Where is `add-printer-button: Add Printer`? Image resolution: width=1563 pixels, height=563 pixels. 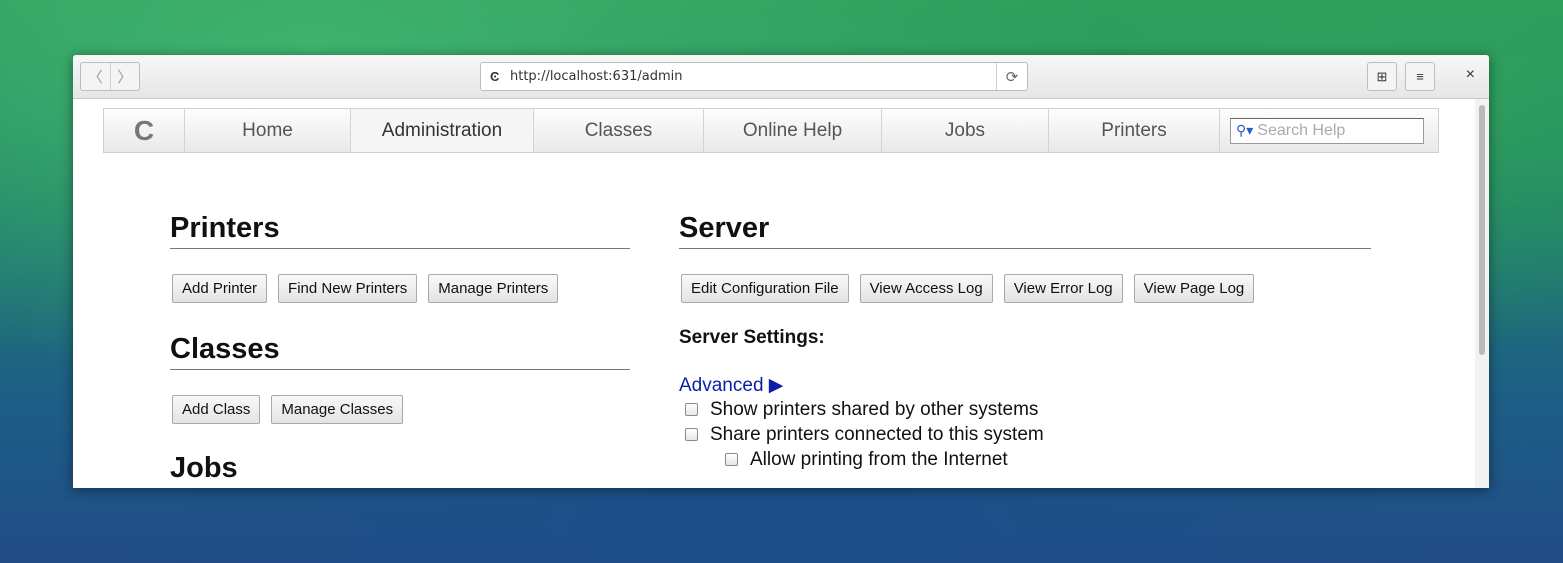 add-printer-button: Add Printer is located at coordinates (220, 288).